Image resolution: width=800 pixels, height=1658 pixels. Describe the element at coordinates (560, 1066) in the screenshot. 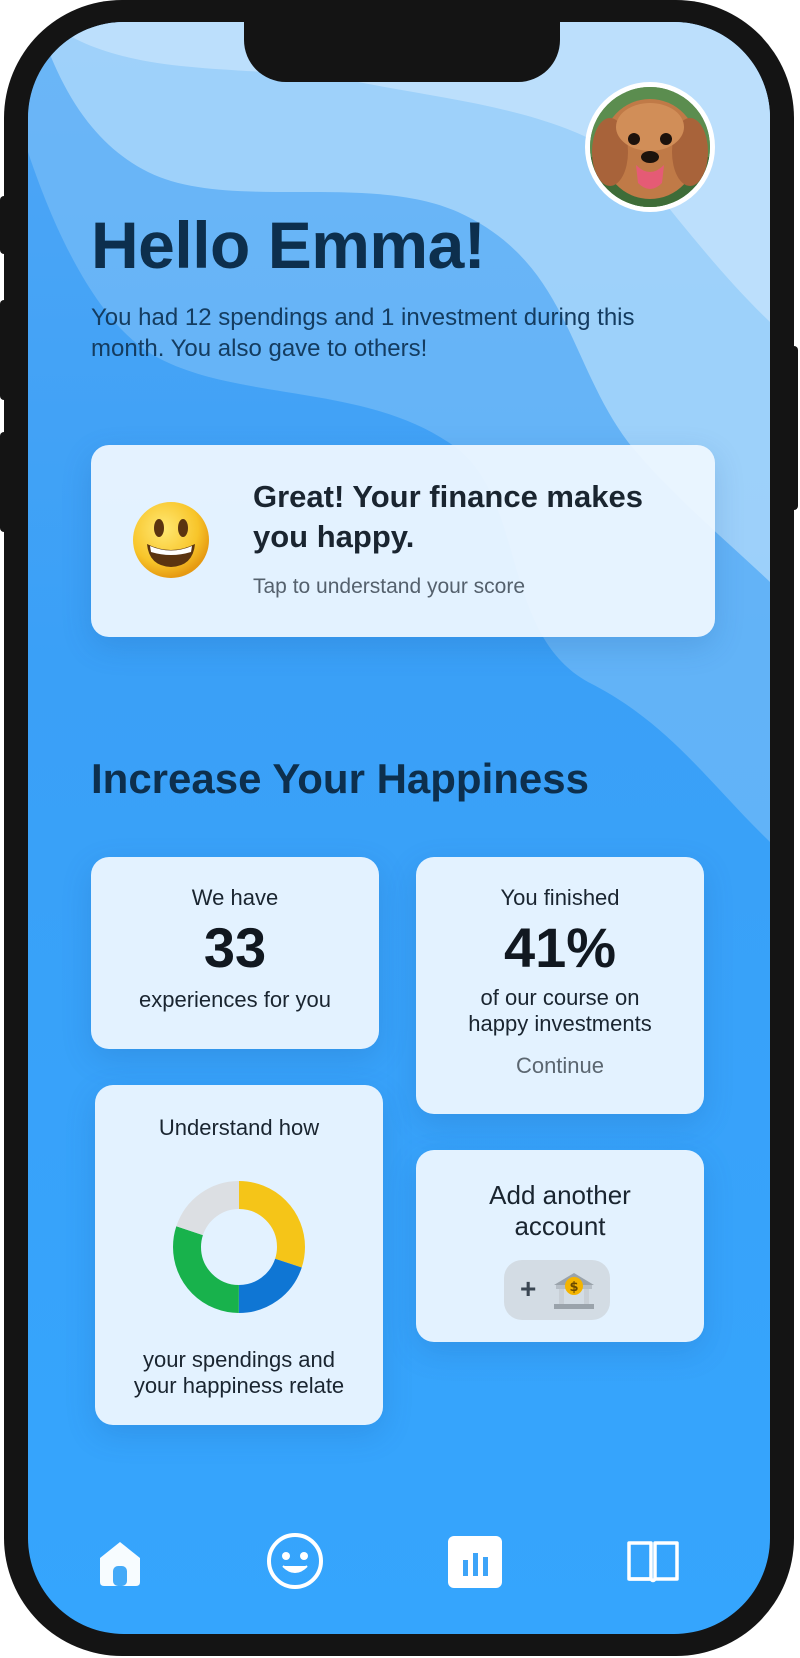

I see `continue-link: Continue` at that location.